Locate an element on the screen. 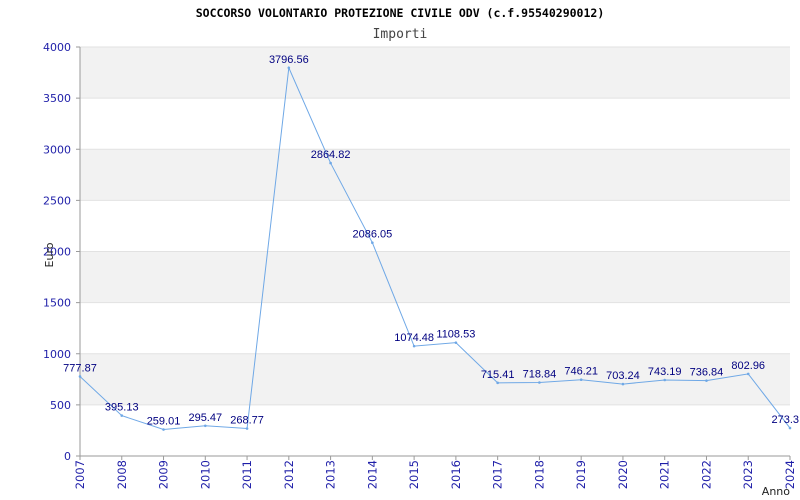 The image size is (800, 500). data-label: 718.84 is located at coordinates (540, 374).